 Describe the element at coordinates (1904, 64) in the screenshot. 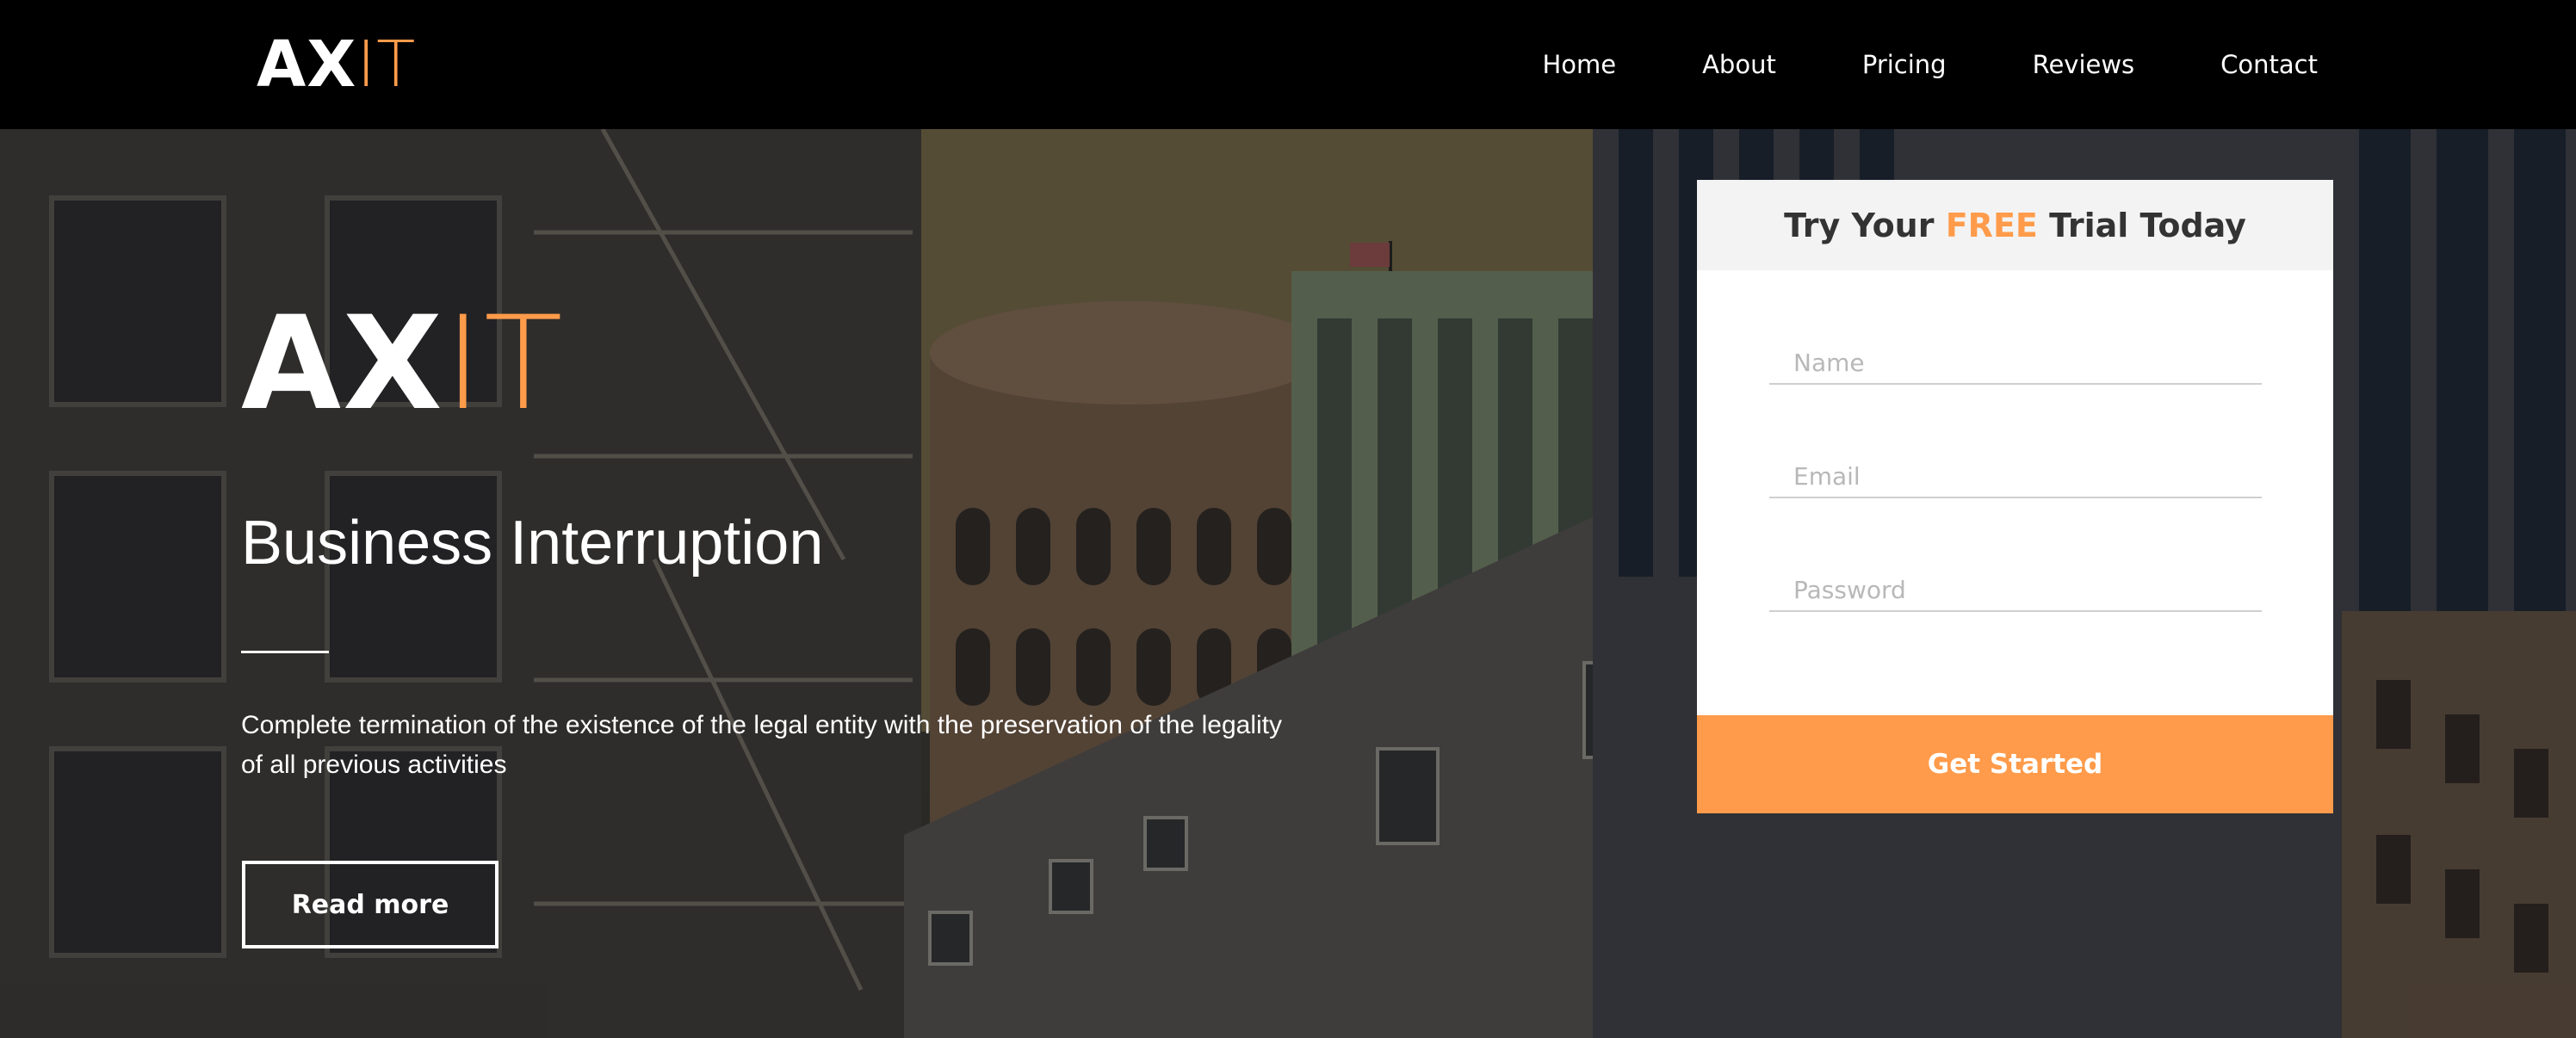

I see `nav-link-pricing: Pricing` at that location.